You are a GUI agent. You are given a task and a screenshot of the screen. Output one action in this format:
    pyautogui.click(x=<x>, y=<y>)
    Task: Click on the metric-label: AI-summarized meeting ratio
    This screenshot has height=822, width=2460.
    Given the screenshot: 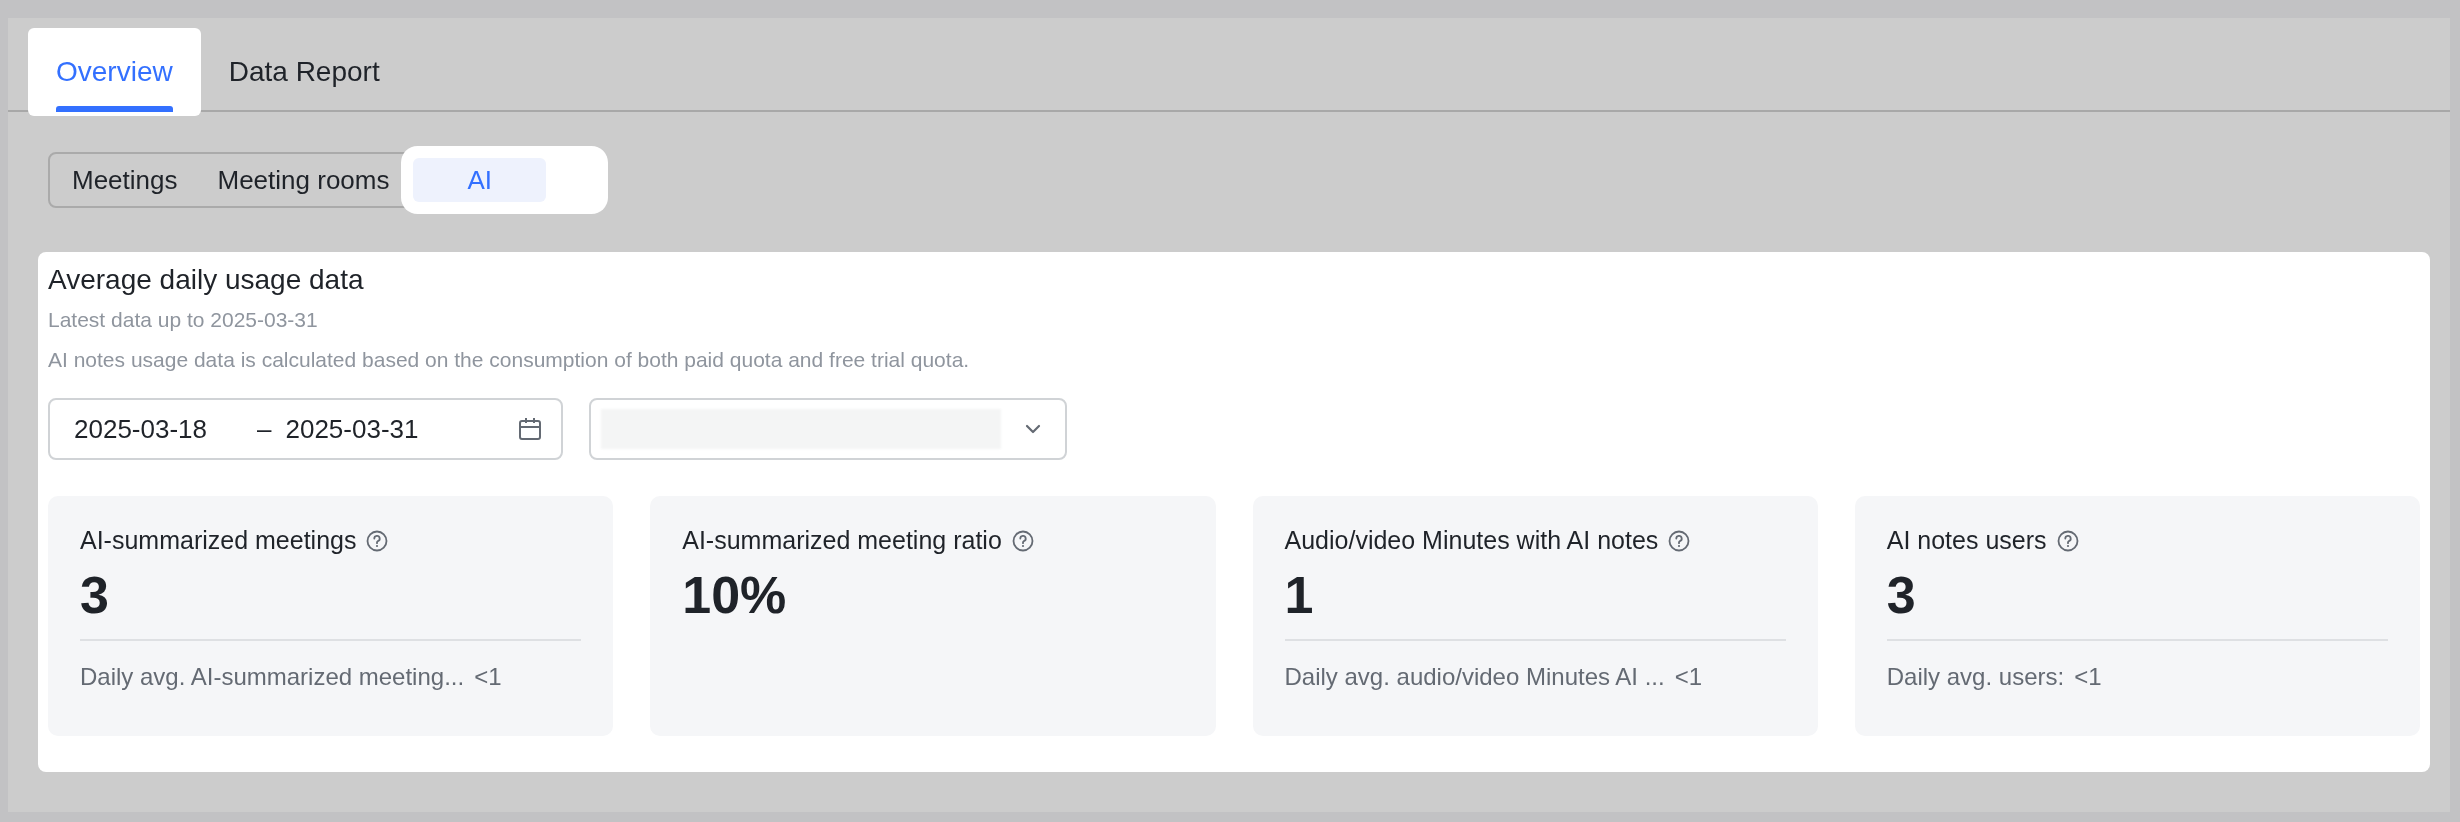 What is the action you would take?
    pyautogui.click(x=842, y=540)
    